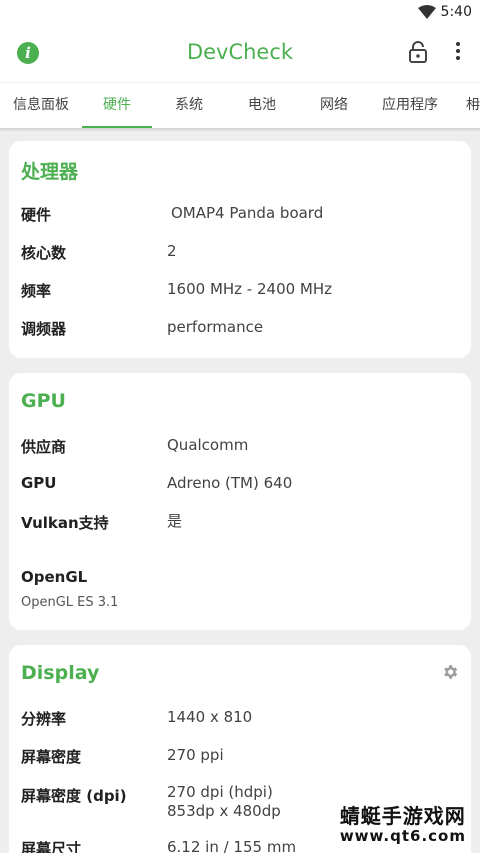 The width and height of the screenshot is (480, 853). Describe the element at coordinates (44, 719) in the screenshot. I see `row-label: 分辨率` at that location.